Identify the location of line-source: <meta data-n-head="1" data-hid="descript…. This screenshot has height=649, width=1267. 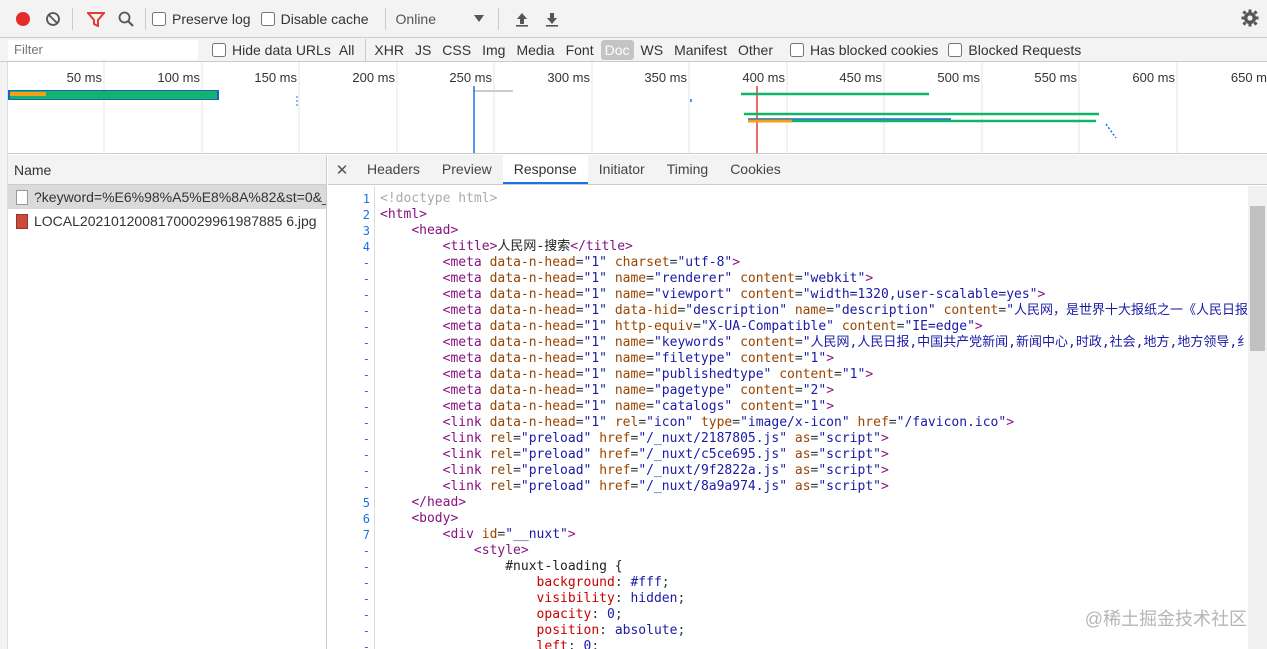
(845, 310).